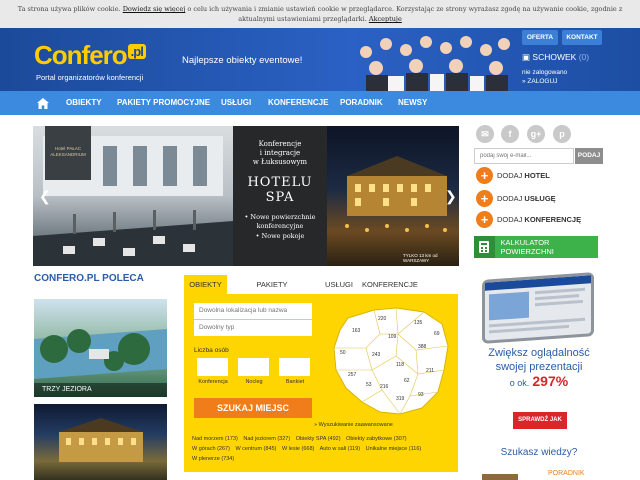  Describe the element at coordinates (212, 367) in the screenshot. I see `konferencja-input` at that location.